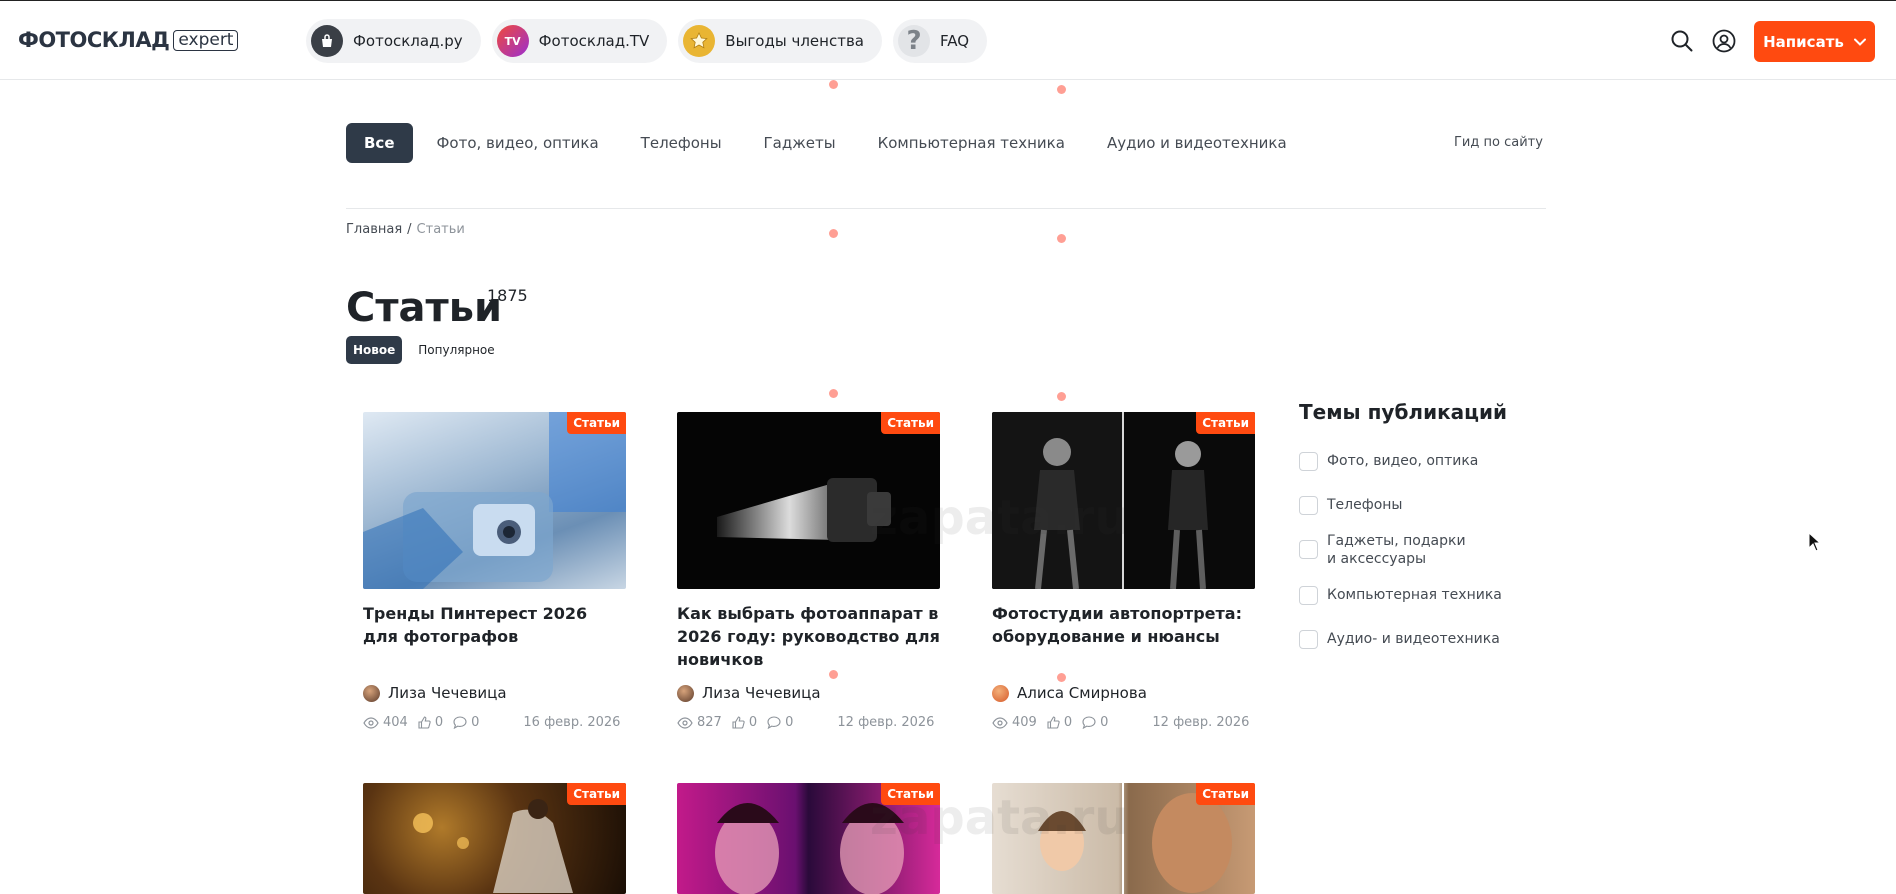  What do you see at coordinates (456, 350) in the screenshot?
I see `sort-popular-button: Популярное` at bounding box center [456, 350].